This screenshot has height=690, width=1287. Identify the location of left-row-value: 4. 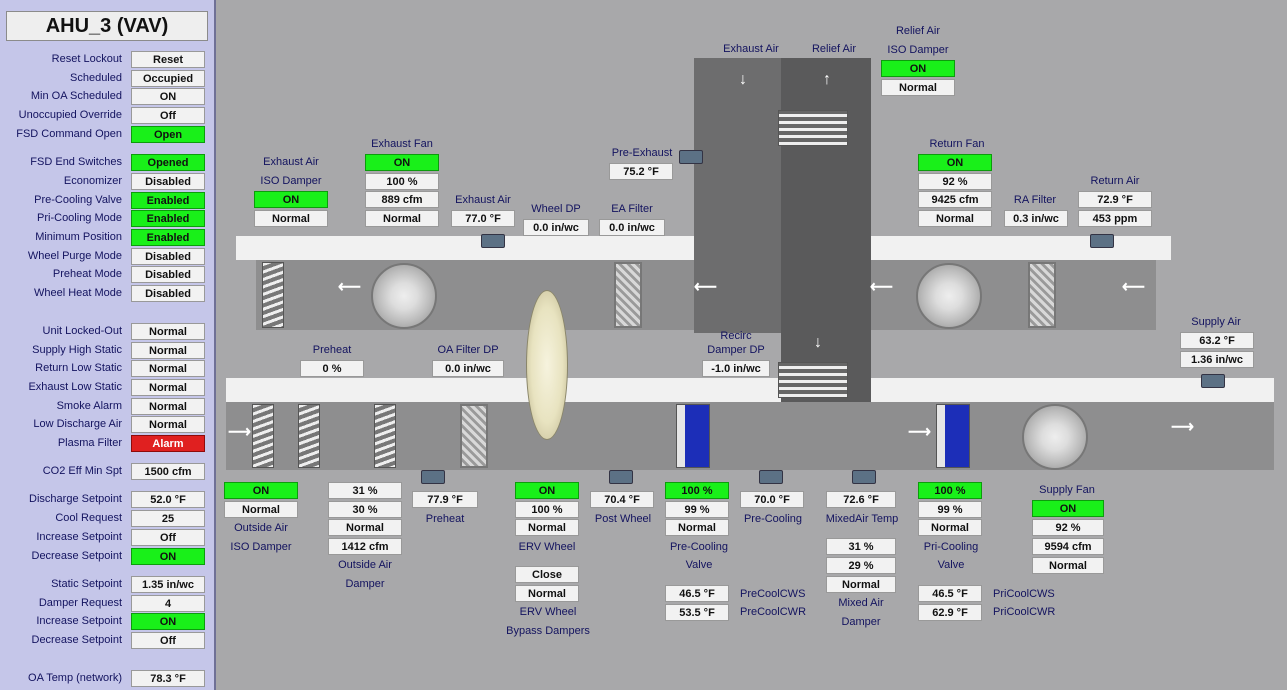
(168, 603).